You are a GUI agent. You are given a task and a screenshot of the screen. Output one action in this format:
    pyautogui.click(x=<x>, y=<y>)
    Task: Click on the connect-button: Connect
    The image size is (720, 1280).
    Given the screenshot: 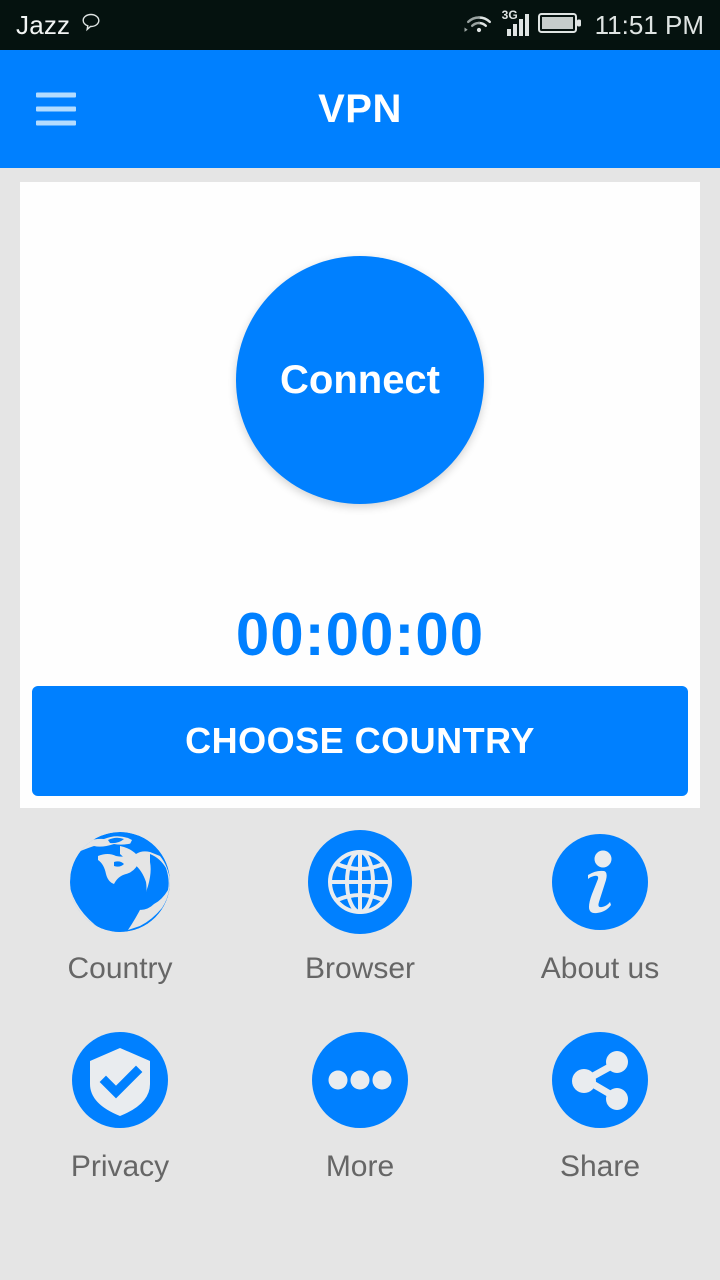 What is the action you would take?
    pyautogui.click(x=360, y=380)
    